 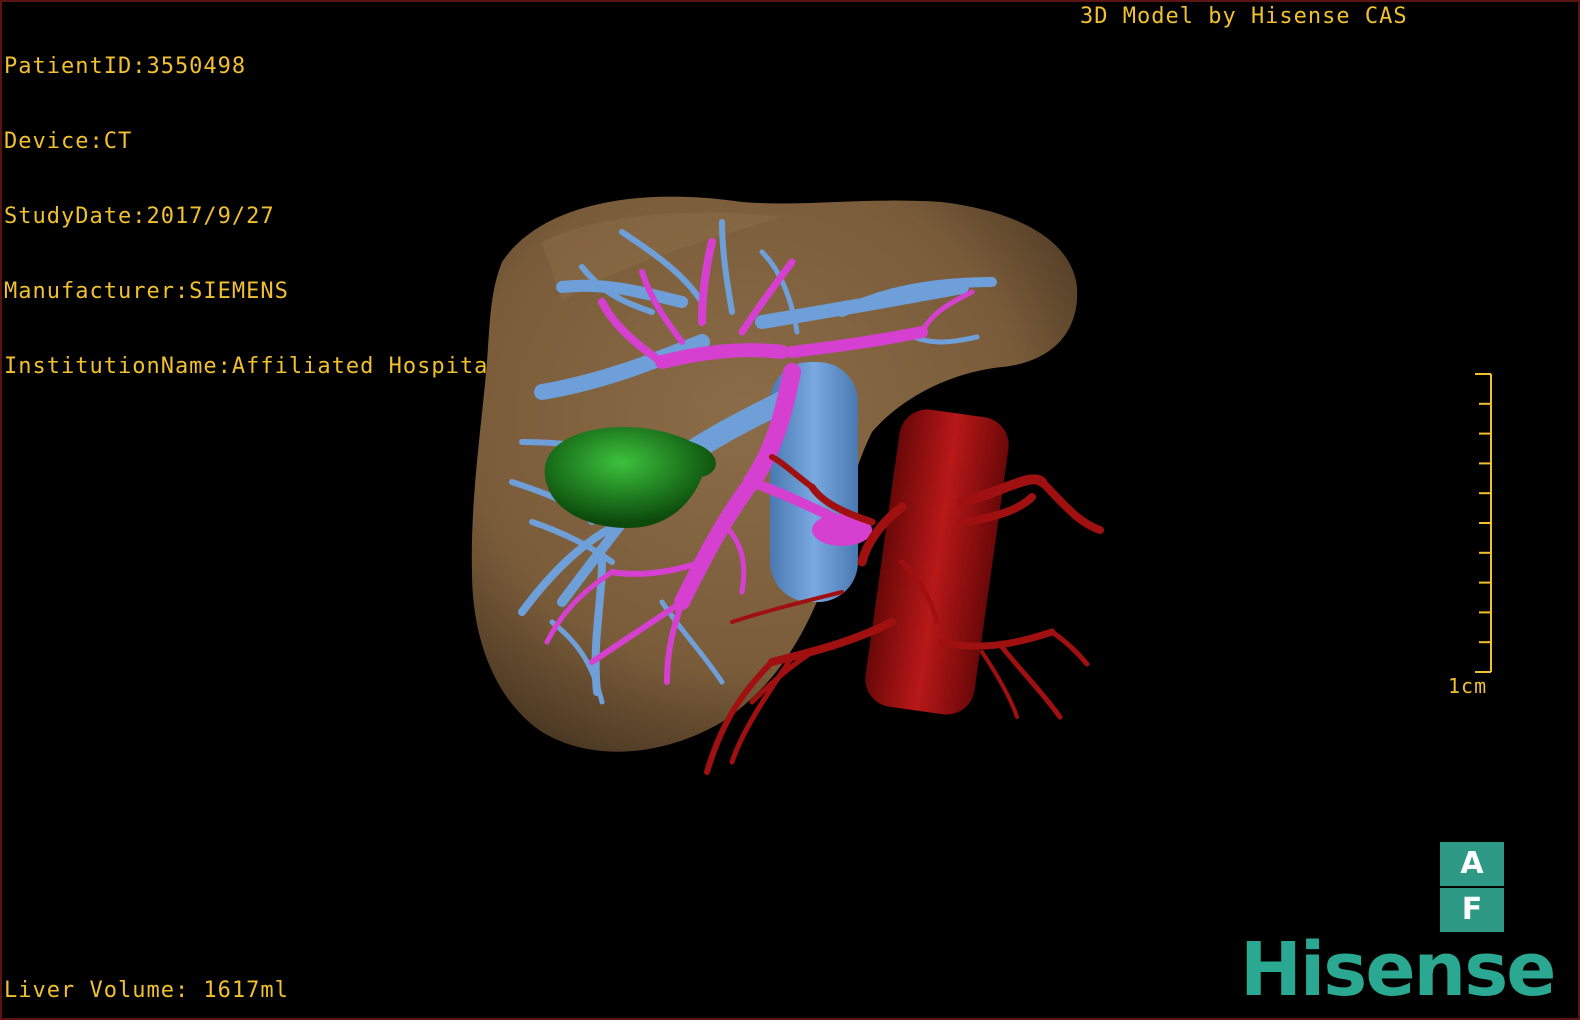 I want to click on scale-bar, so click(x=1483, y=523).